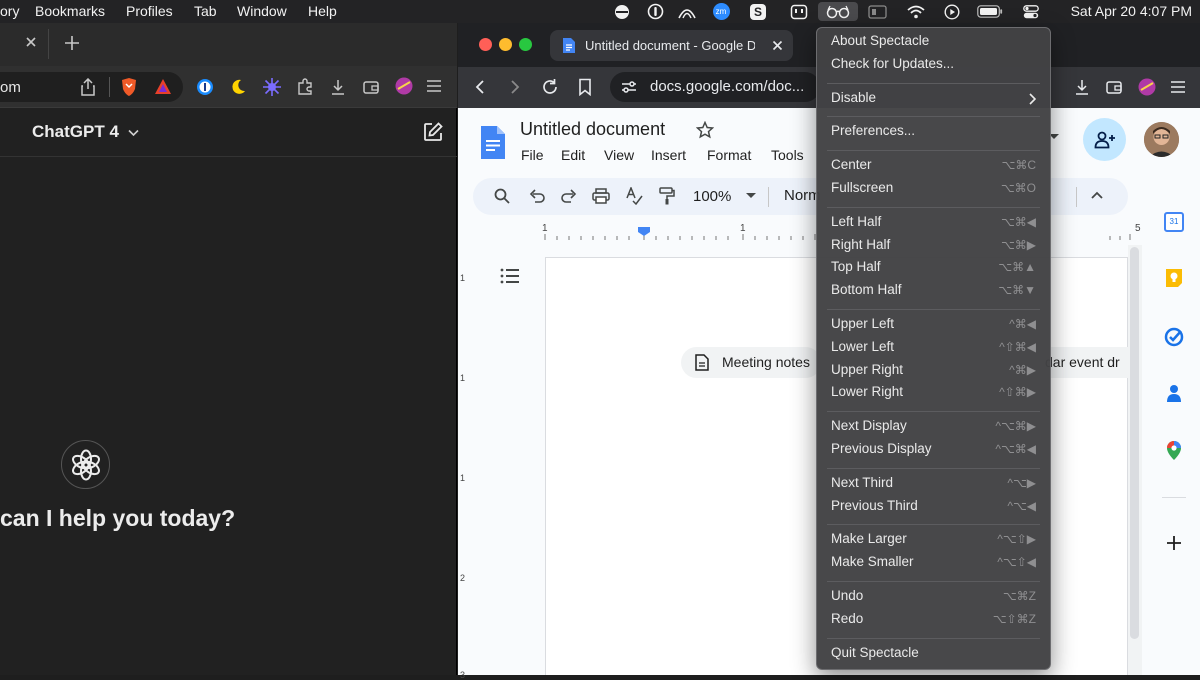 The image size is (1200, 680). I want to click on share-icon, so click(88, 87).